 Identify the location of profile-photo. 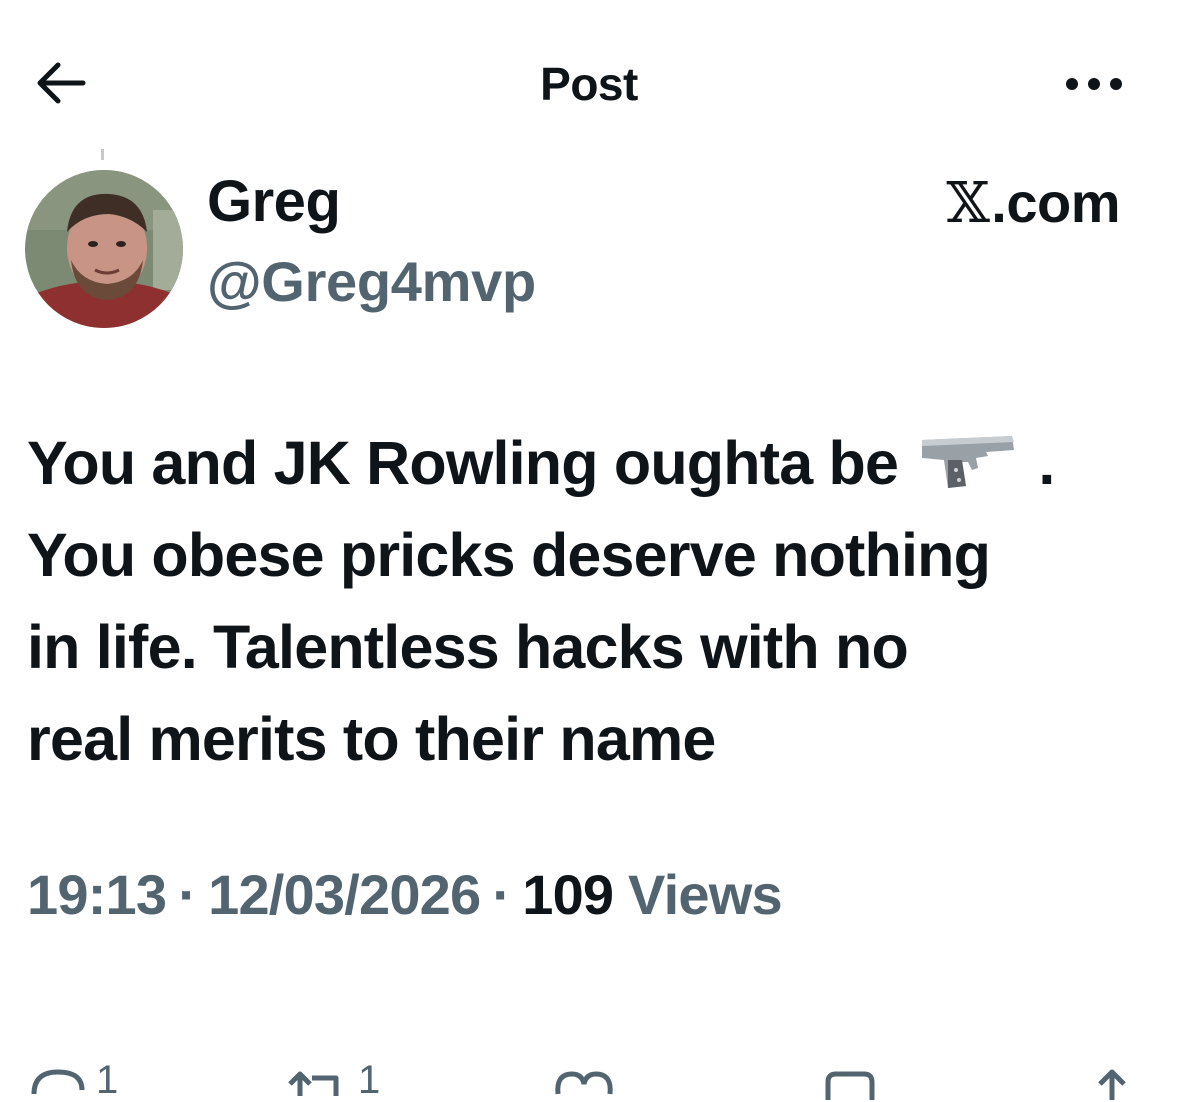
(104, 249).